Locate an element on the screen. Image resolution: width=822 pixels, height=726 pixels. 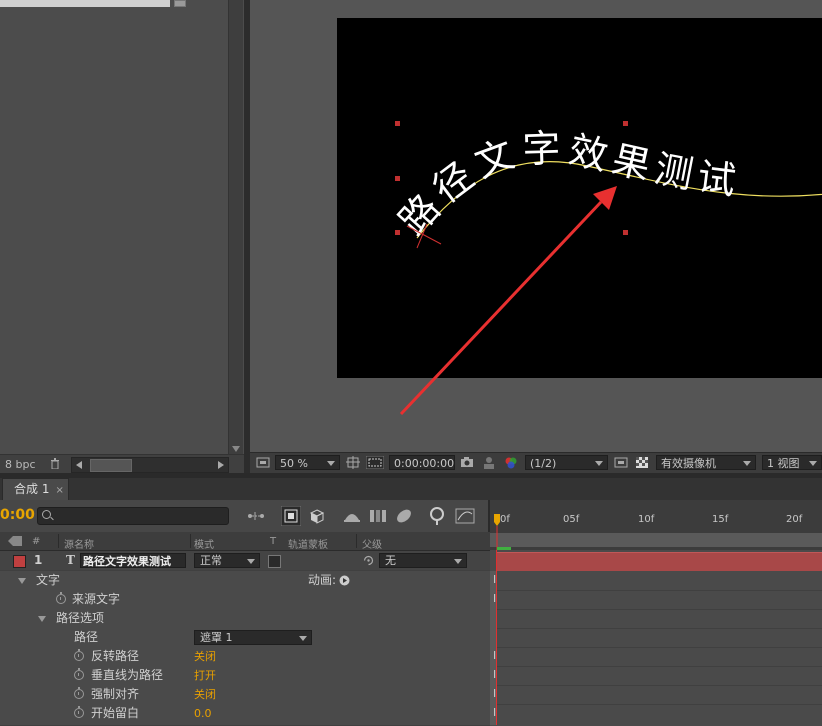
search-icon is located at coordinates (46, 514).